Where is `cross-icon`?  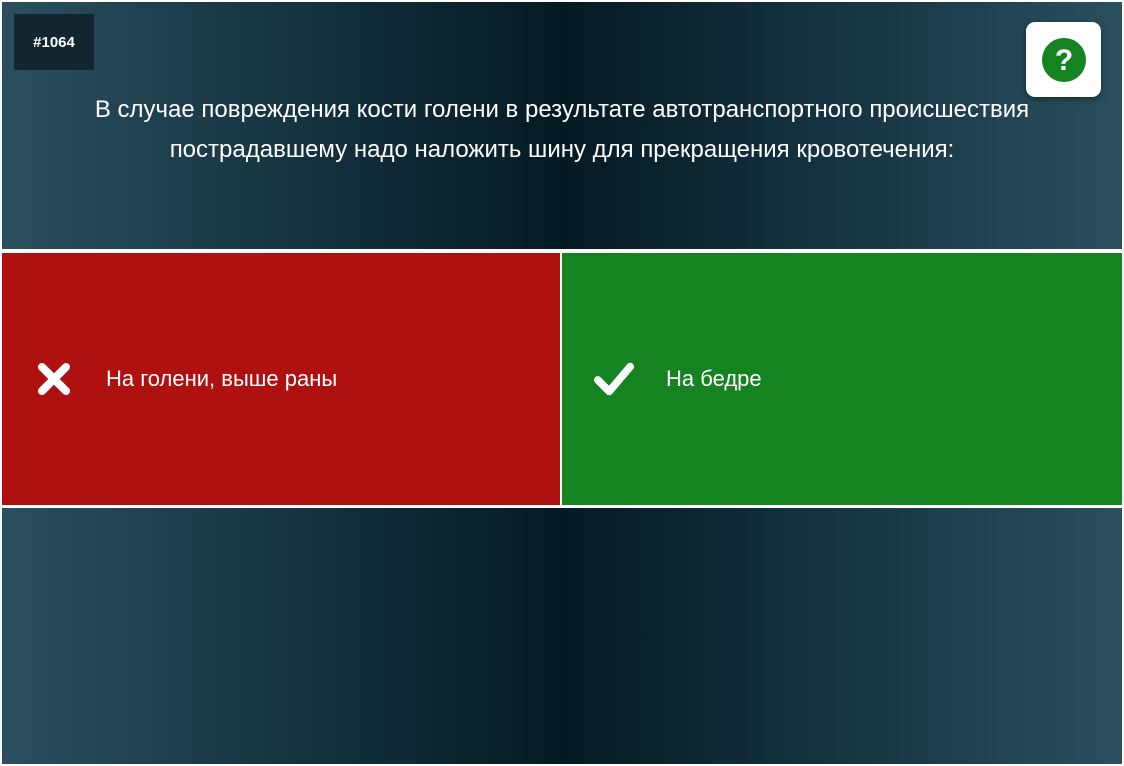
cross-icon is located at coordinates (54, 379).